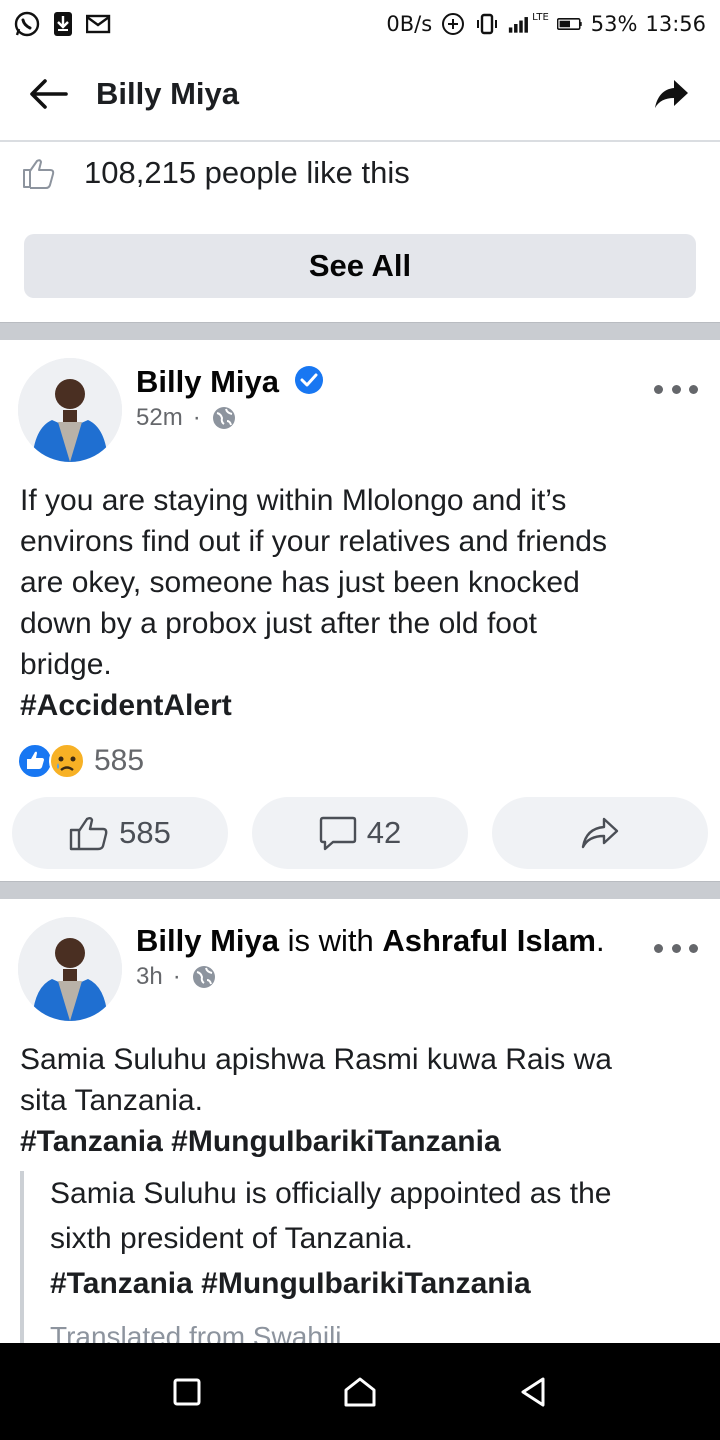  What do you see at coordinates (27, 24) in the screenshot?
I see `whatsapp-icon` at bounding box center [27, 24].